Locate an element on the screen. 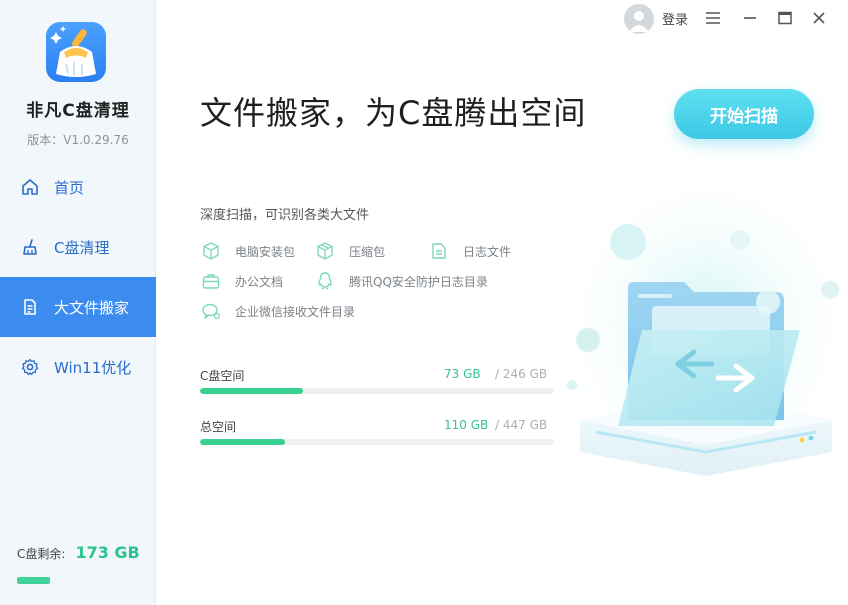 This screenshot has height=605, width=848. broom-icon is located at coordinates (30, 247).